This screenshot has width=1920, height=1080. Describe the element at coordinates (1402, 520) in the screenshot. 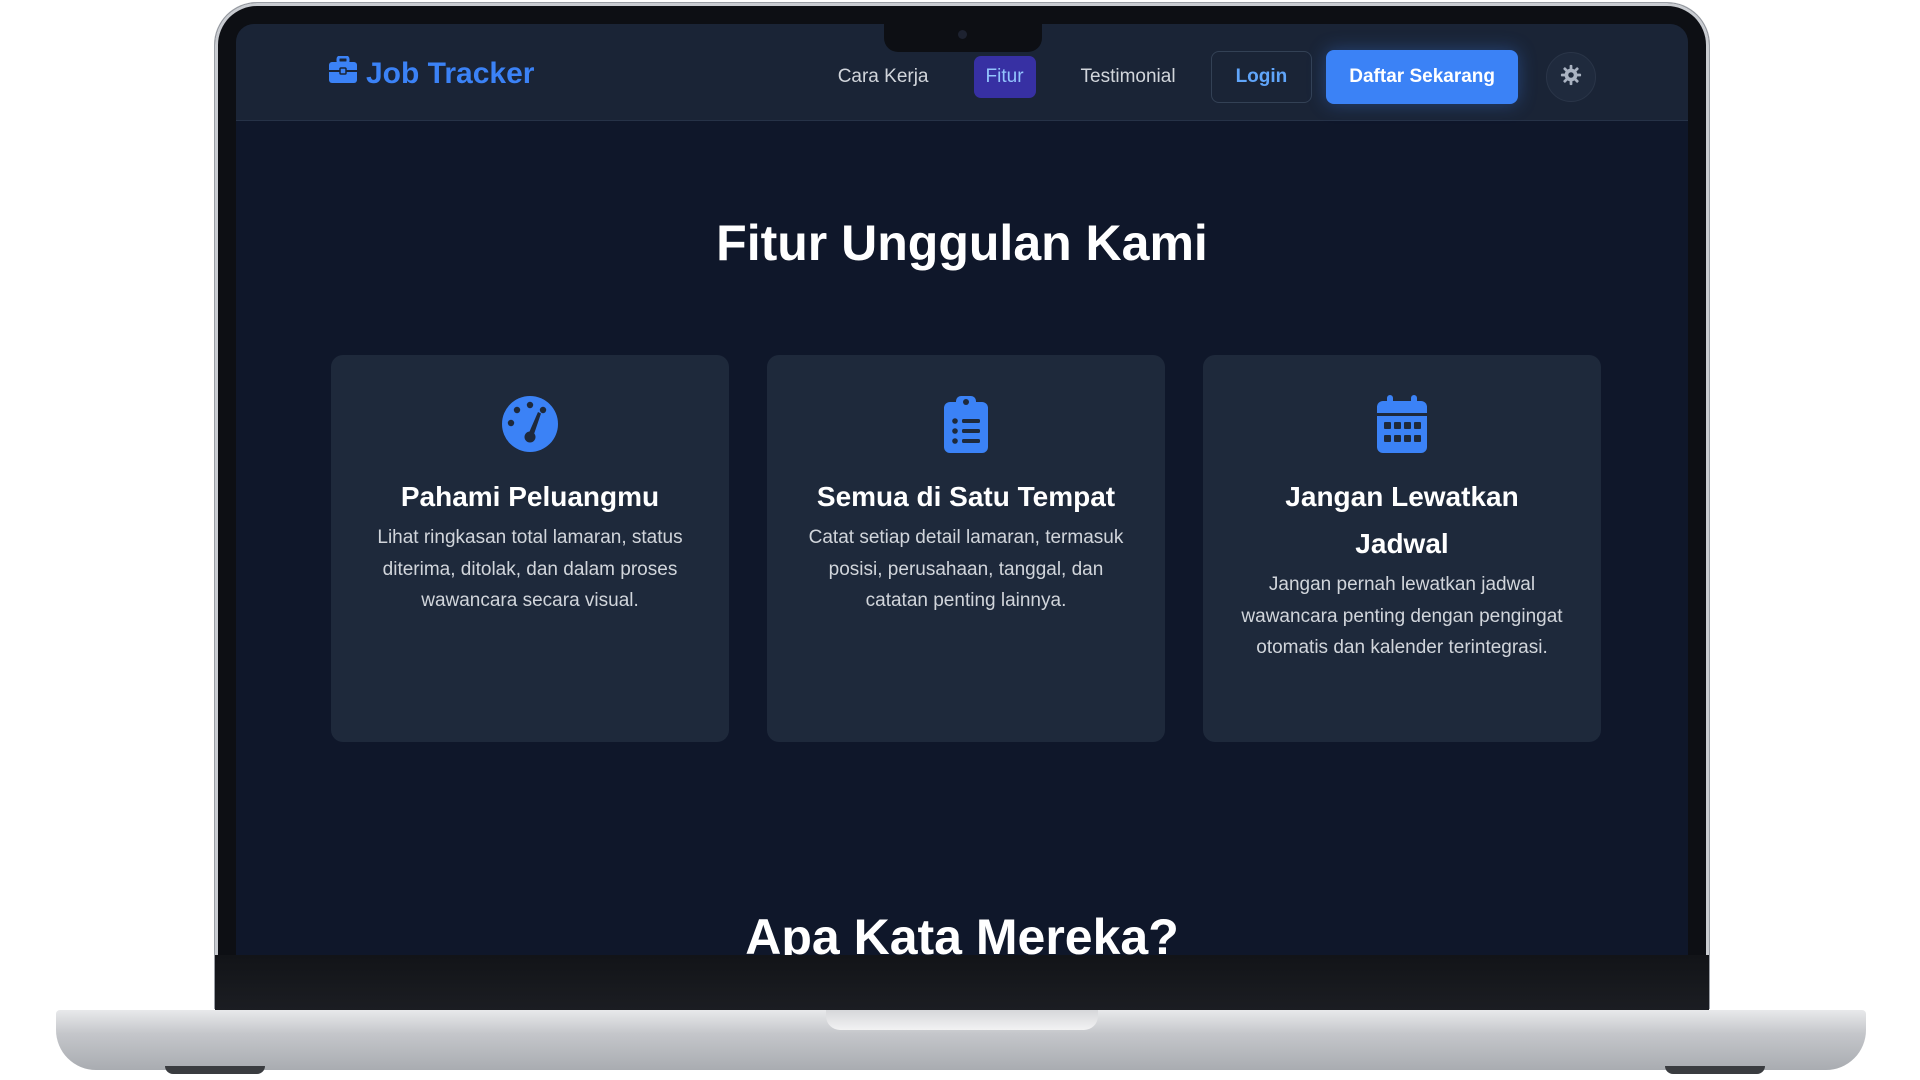

I see `feature-card-title: Jangan Lewatkan Jadwal` at that location.